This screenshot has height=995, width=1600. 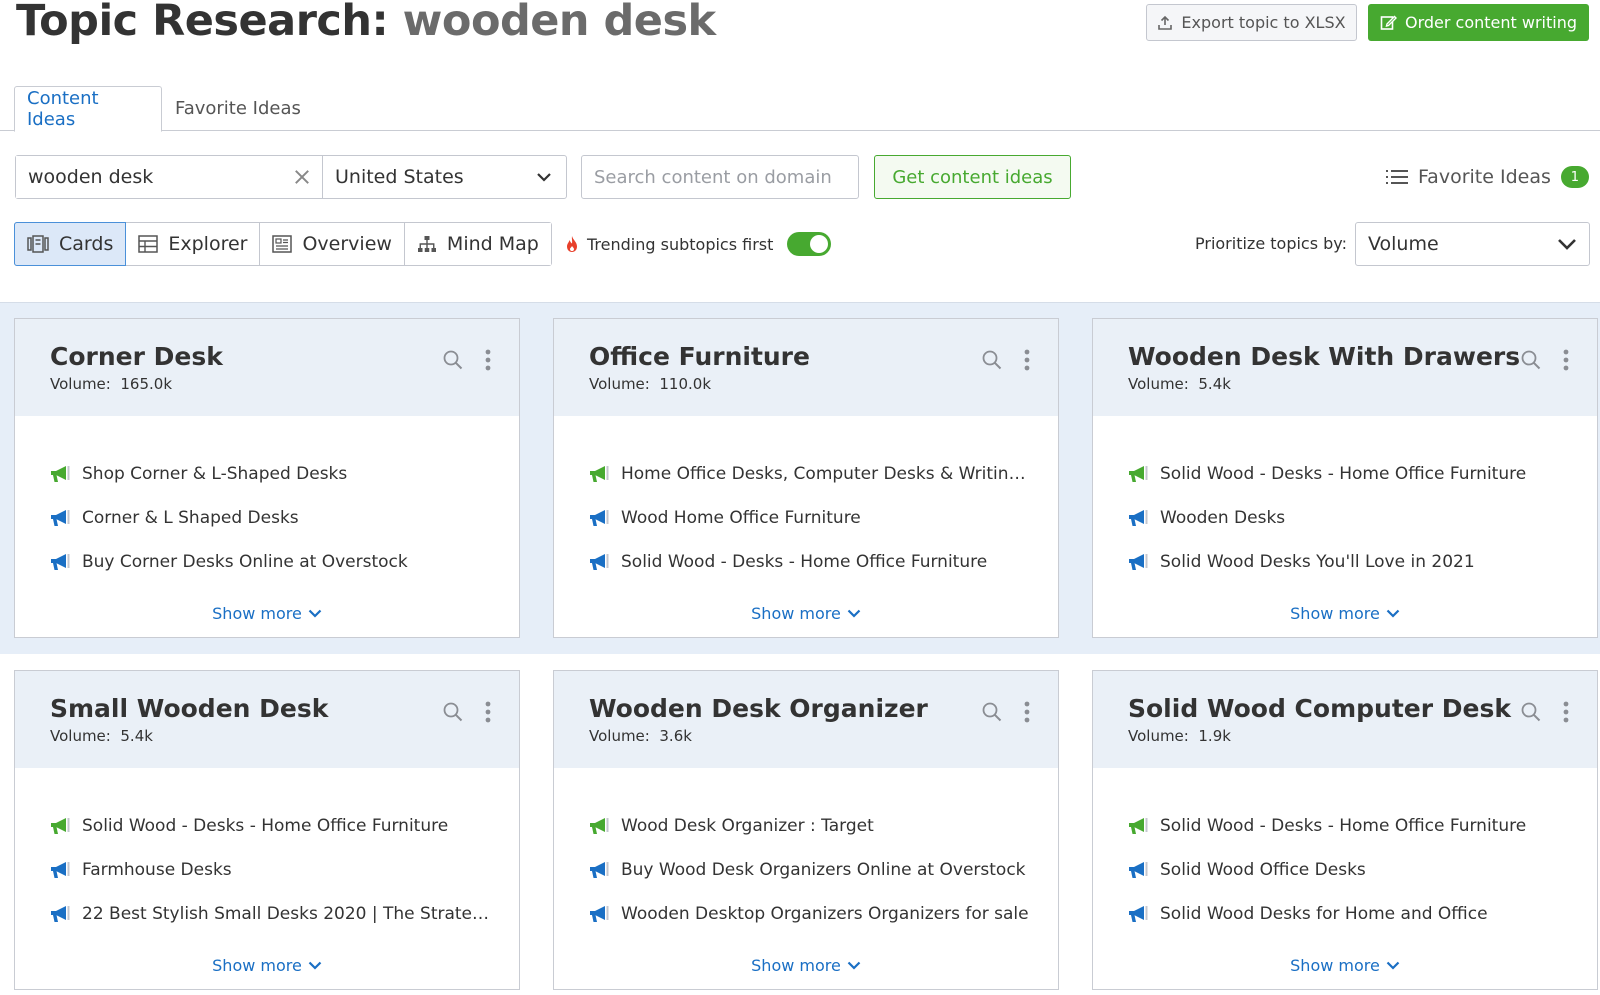 What do you see at coordinates (1403, 244) in the screenshot?
I see `prioritize-value: Volume` at bounding box center [1403, 244].